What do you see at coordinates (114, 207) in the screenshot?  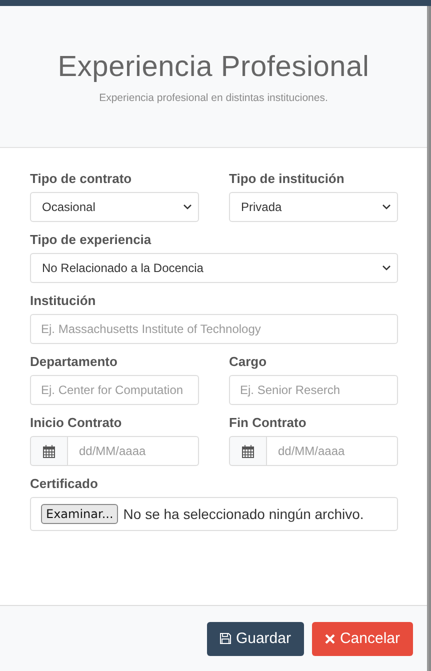 I see `dropdown: Ocasional` at bounding box center [114, 207].